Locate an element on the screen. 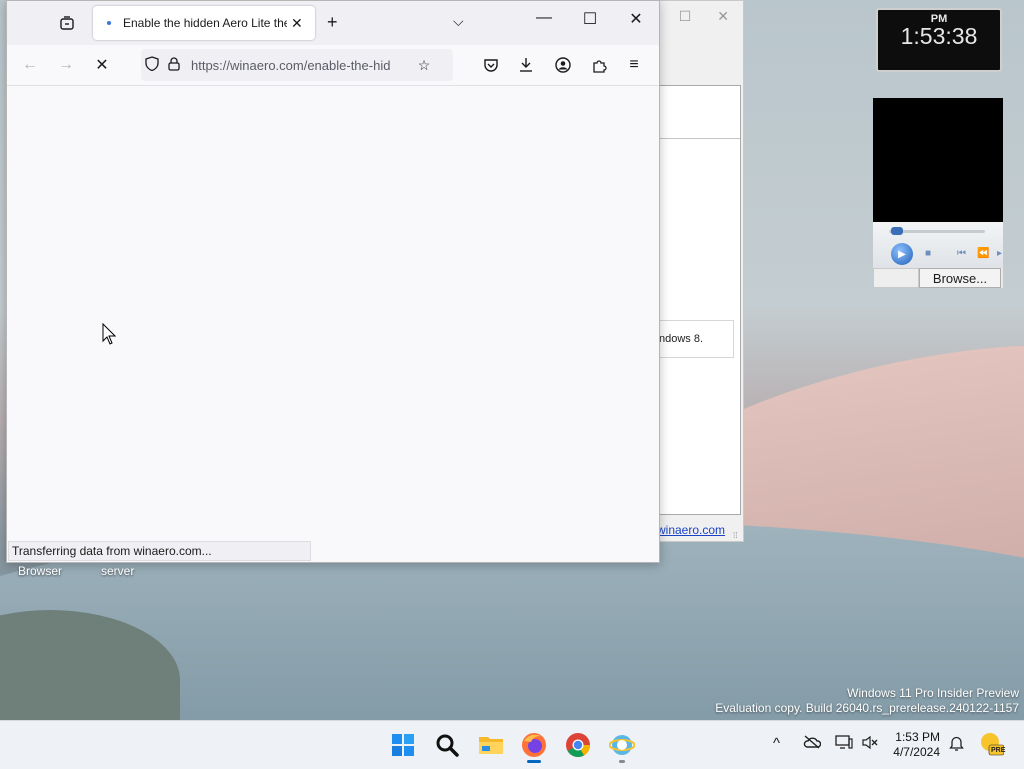  hamburger-menu-icon: ≡ is located at coordinates (634, 65).